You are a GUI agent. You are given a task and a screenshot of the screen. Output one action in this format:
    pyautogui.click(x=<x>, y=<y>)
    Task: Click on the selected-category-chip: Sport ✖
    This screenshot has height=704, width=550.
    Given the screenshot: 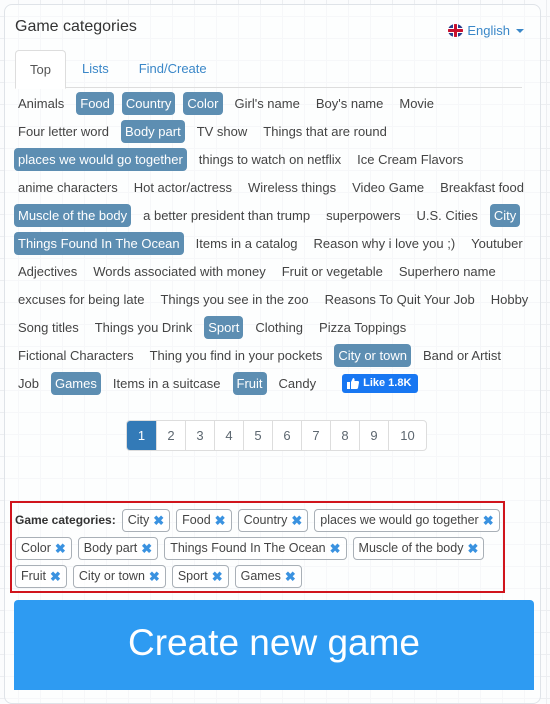 What is the action you would take?
    pyautogui.click(x=200, y=576)
    